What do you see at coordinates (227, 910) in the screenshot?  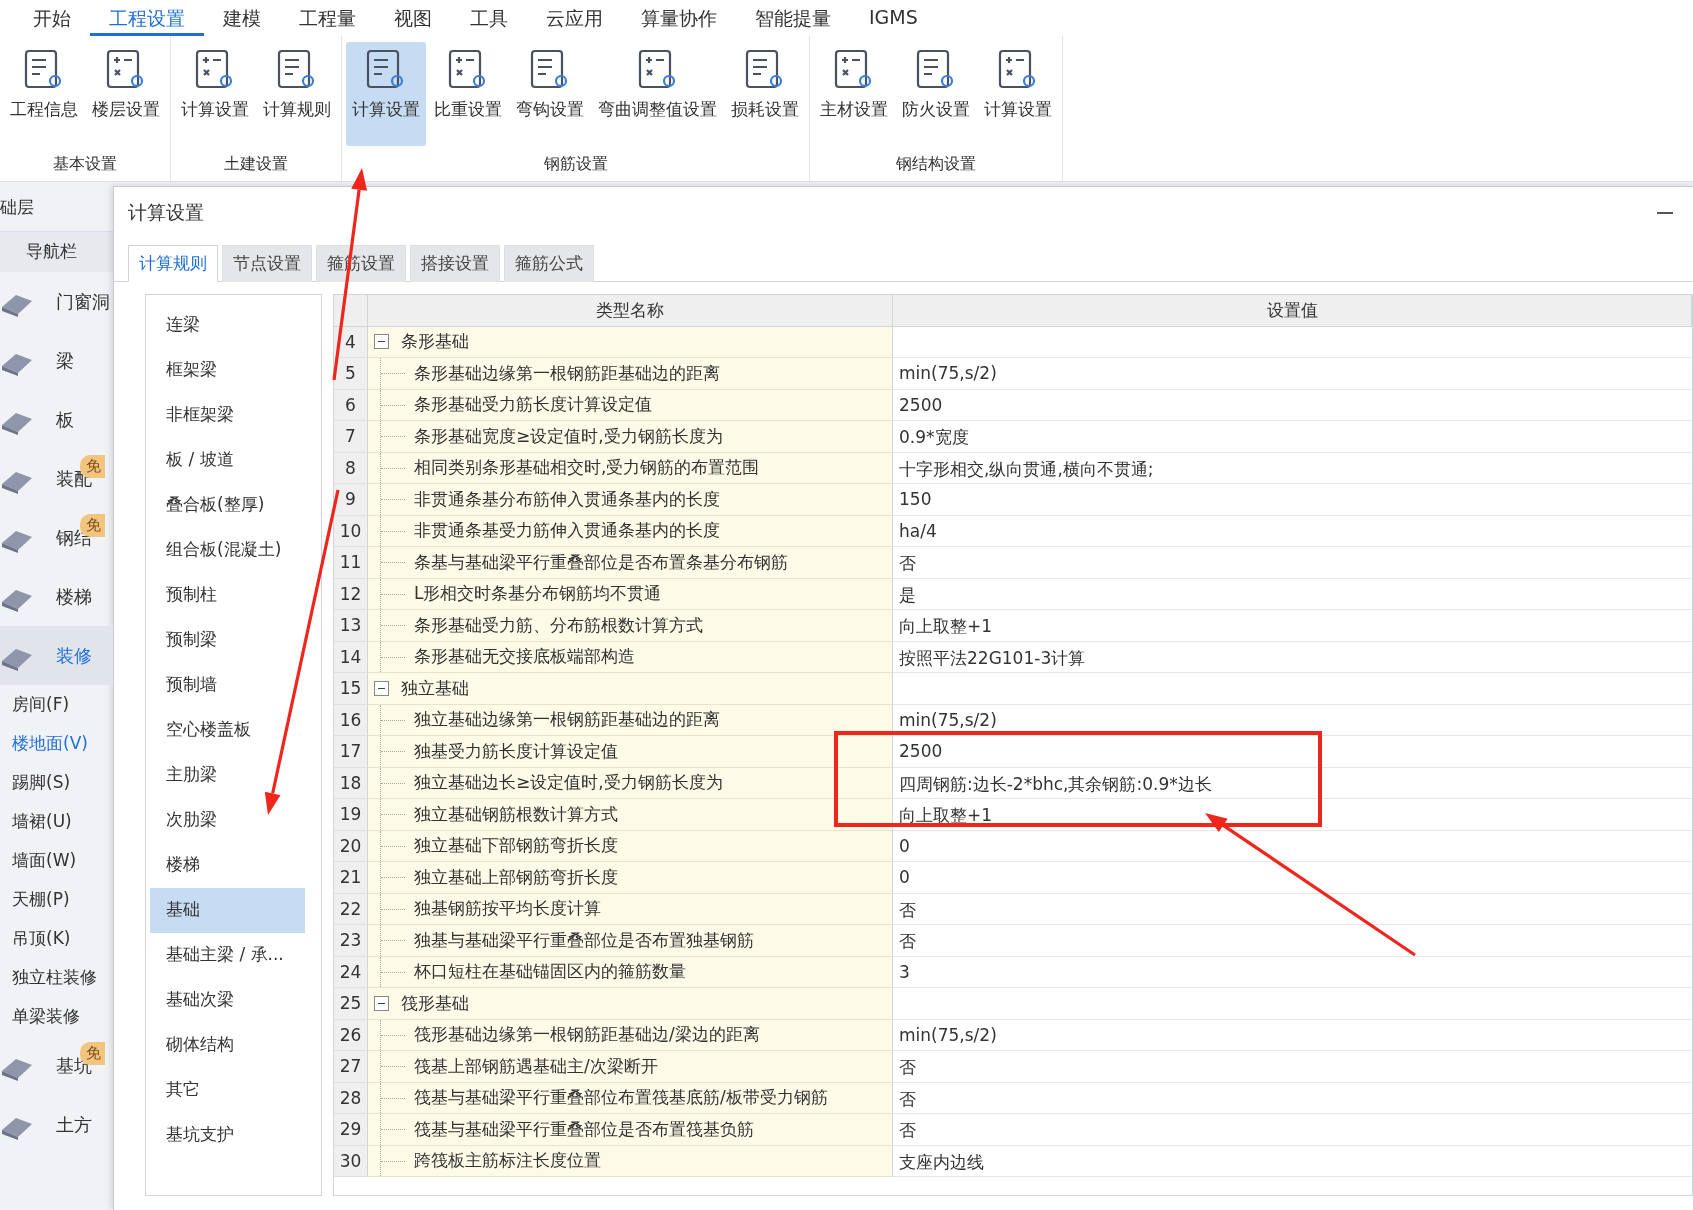 I see `category-item: 基础` at bounding box center [227, 910].